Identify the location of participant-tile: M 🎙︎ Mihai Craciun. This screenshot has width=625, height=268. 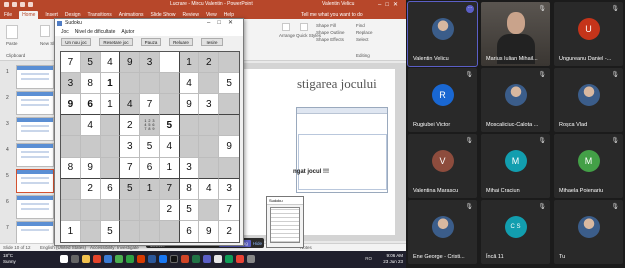
(515, 166).